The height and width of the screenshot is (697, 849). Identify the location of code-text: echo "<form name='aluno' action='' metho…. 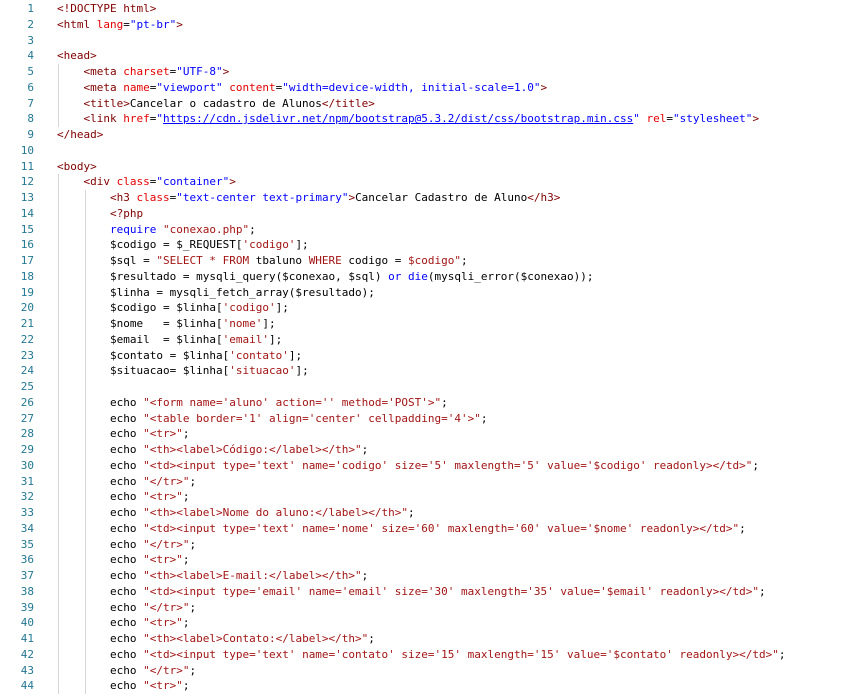
(279, 403).